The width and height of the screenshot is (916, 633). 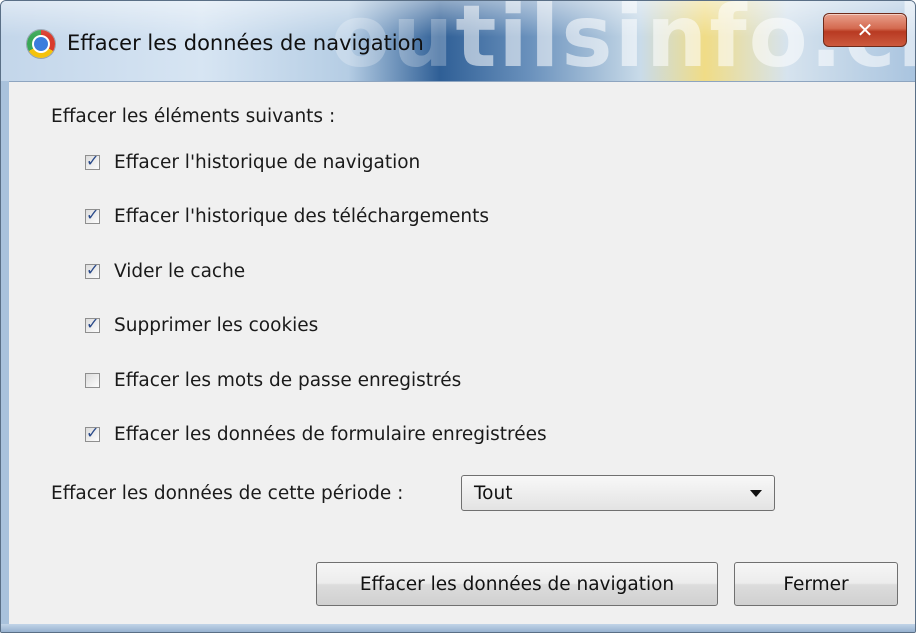 I want to click on dropdown-arrow-icon, so click(x=756, y=493).